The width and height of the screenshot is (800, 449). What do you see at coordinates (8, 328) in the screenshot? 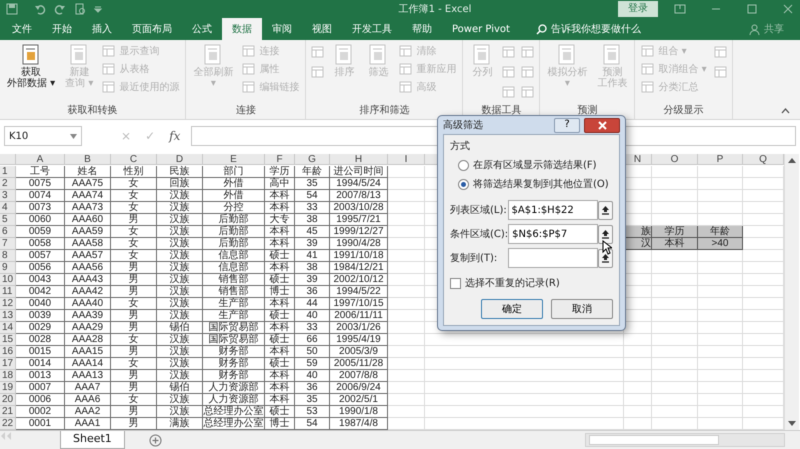
I see `row-header: 14` at bounding box center [8, 328].